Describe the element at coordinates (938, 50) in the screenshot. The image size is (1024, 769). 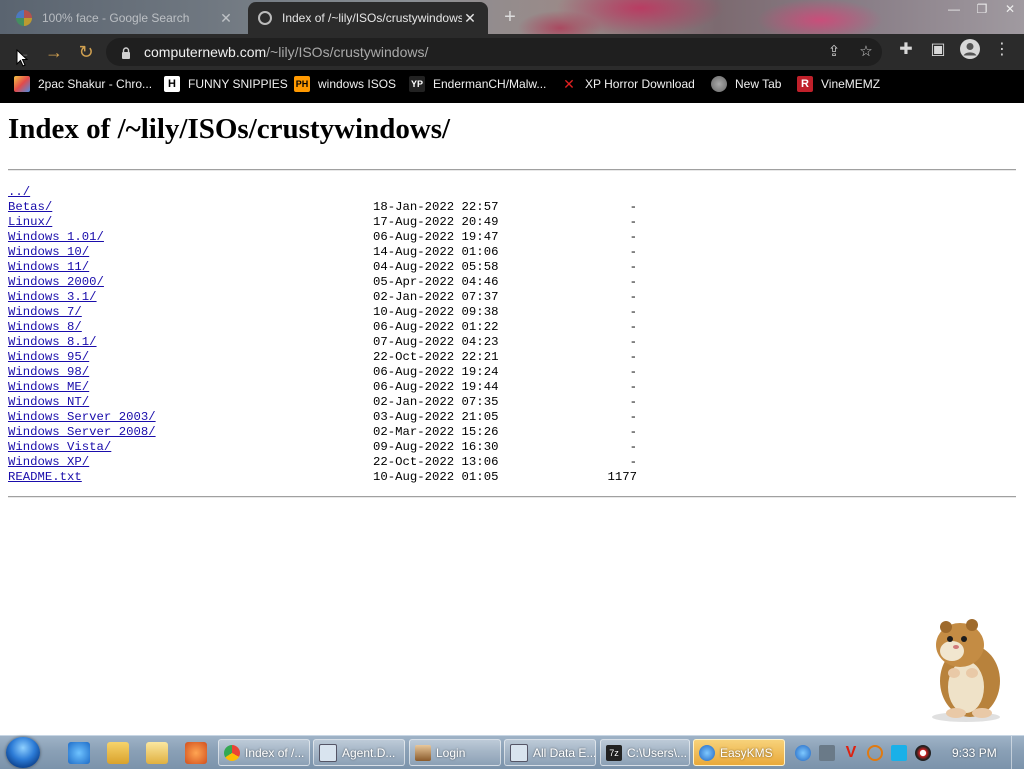
I see `side-panel-icon: ▣` at that location.